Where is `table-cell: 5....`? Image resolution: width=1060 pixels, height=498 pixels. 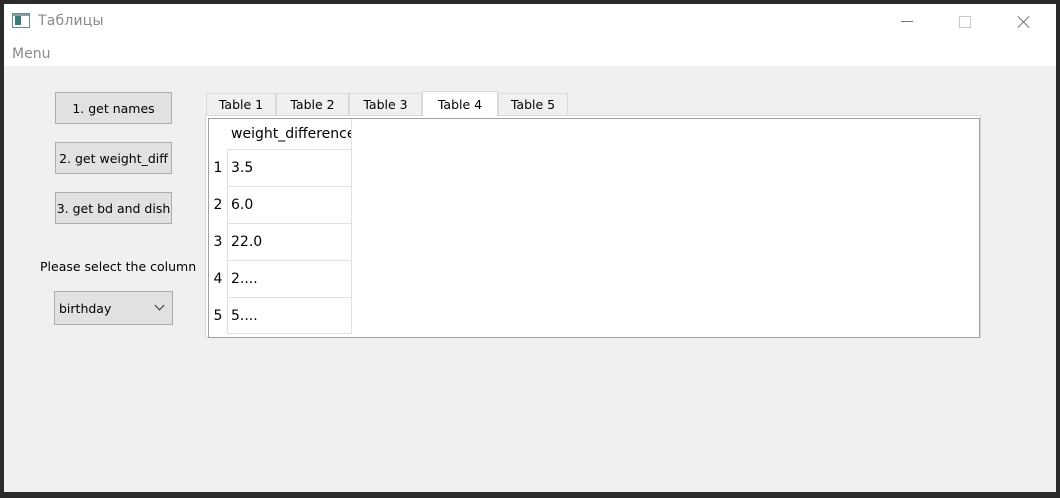
table-cell: 5.... is located at coordinates (289, 315).